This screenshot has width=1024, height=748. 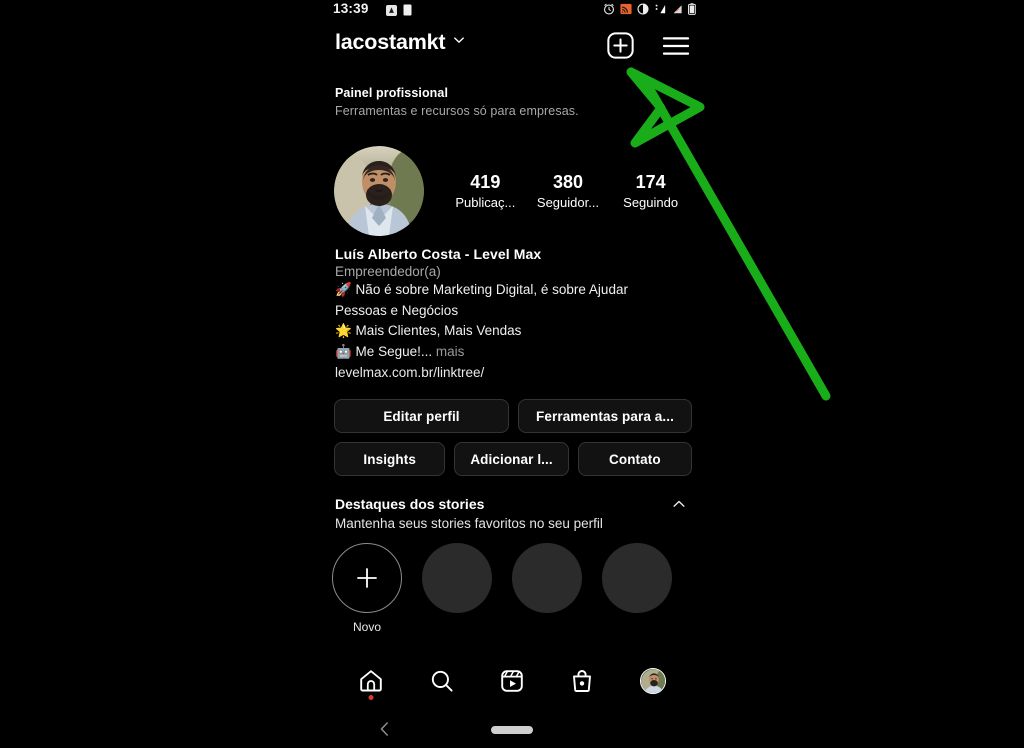 What do you see at coordinates (651, 202) in the screenshot?
I see `stat-following-label: Seguindo` at bounding box center [651, 202].